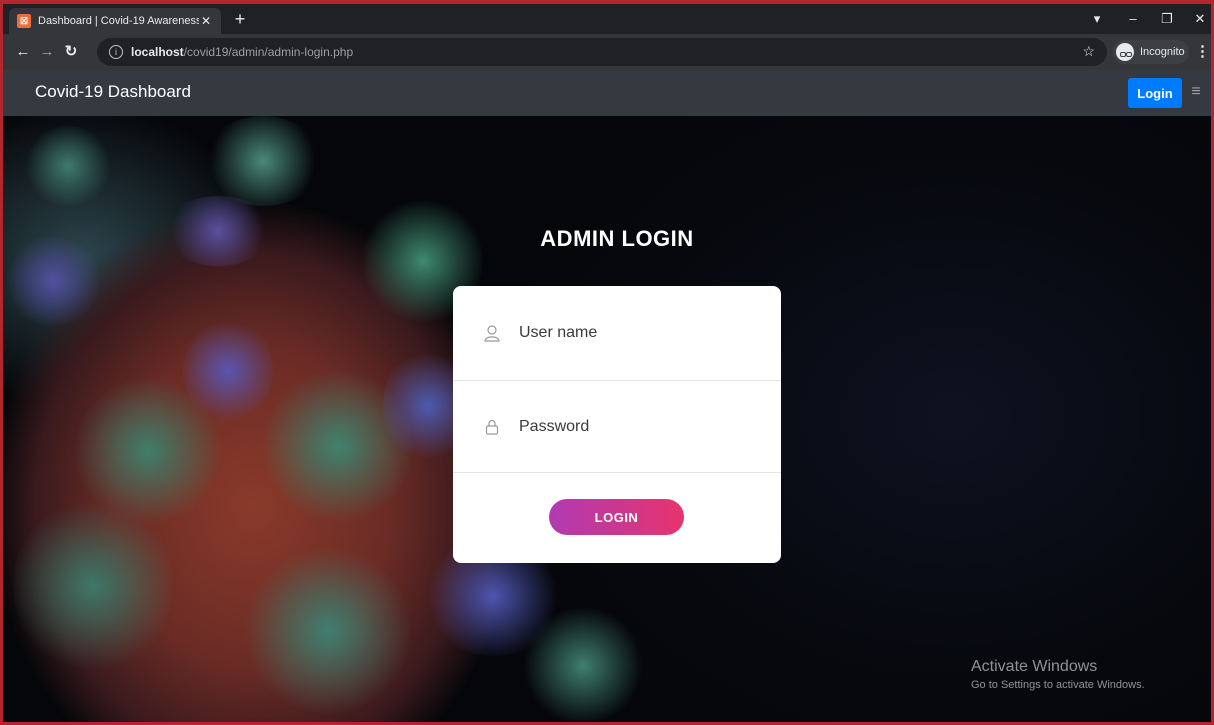 This screenshot has width=1214, height=725. Describe the element at coordinates (1167, 19) in the screenshot. I see `restore-icon: ❐` at that location.